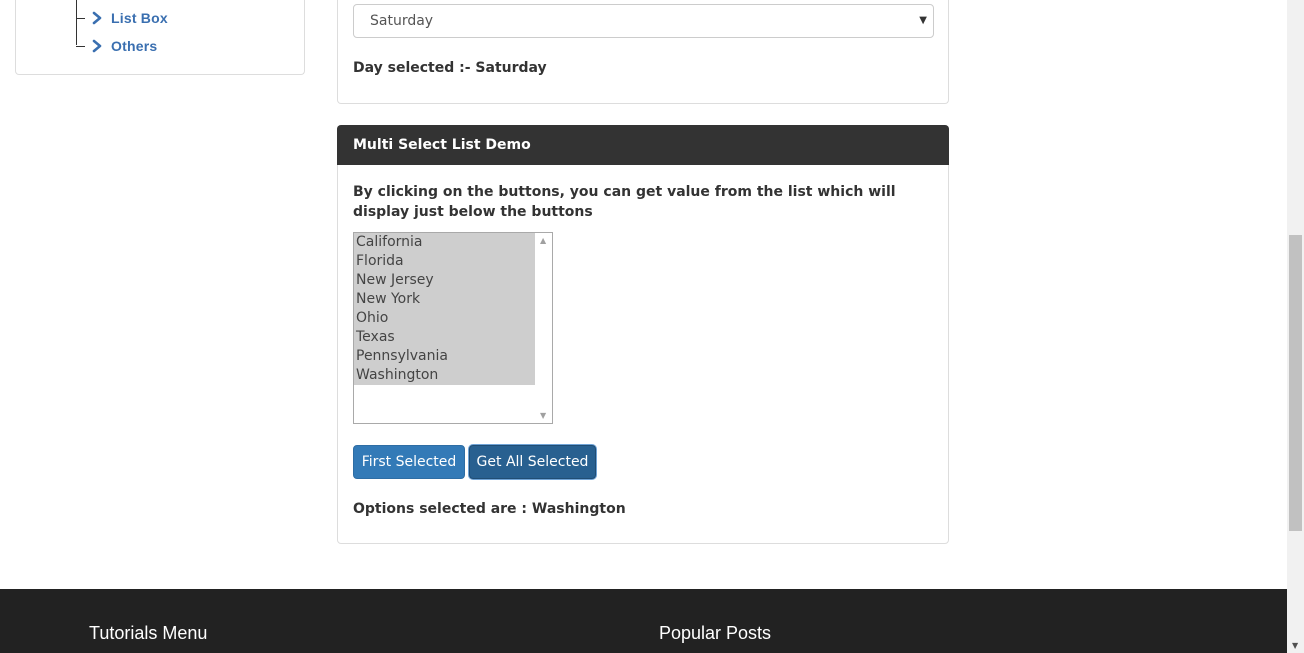 This screenshot has width=1304, height=653. What do you see at coordinates (444, 261) in the screenshot?
I see `list-option: Florida` at bounding box center [444, 261].